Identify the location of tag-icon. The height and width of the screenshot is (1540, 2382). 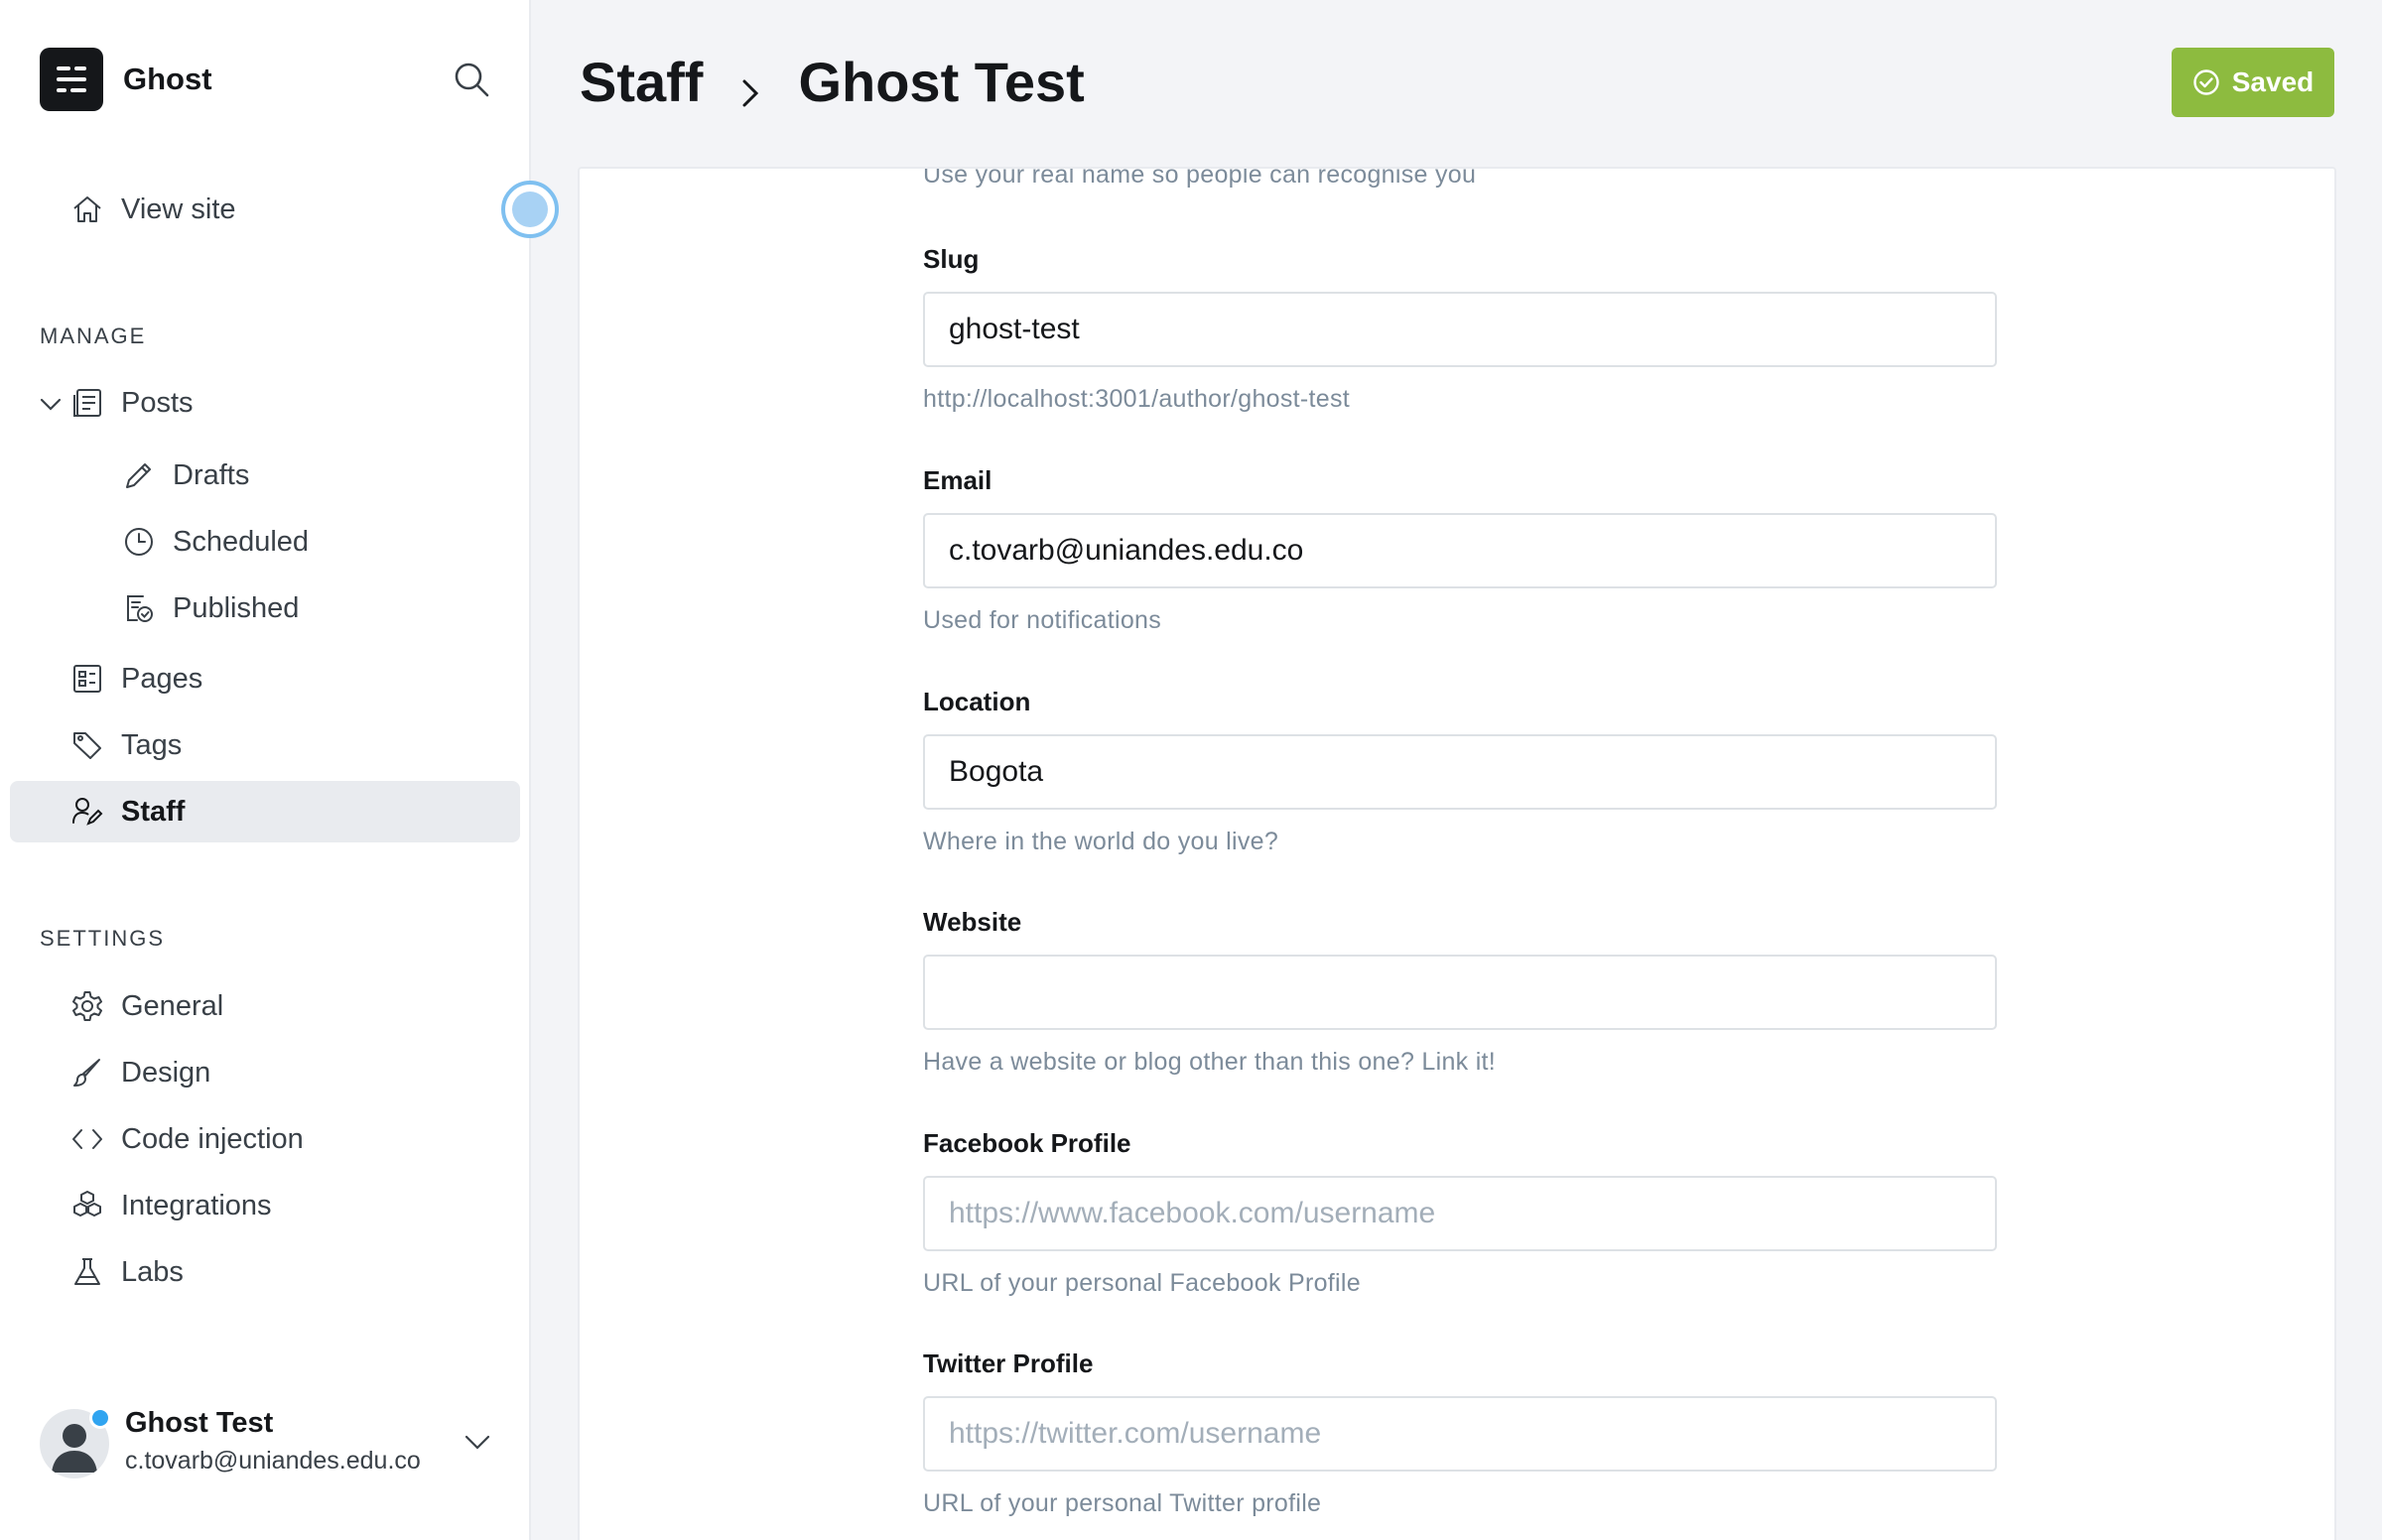
(87, 745).